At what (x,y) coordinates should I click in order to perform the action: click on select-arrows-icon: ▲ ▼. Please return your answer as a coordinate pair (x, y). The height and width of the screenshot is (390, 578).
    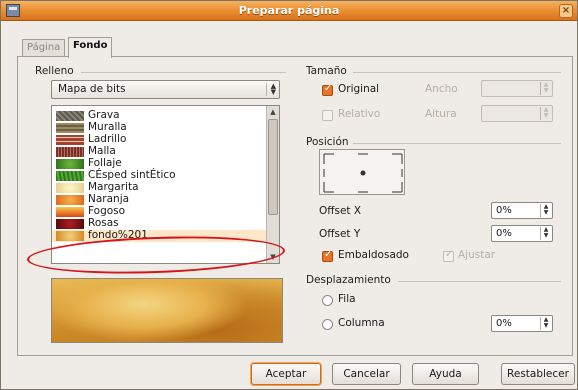
    Looking at the image, I should click on (271, 89).